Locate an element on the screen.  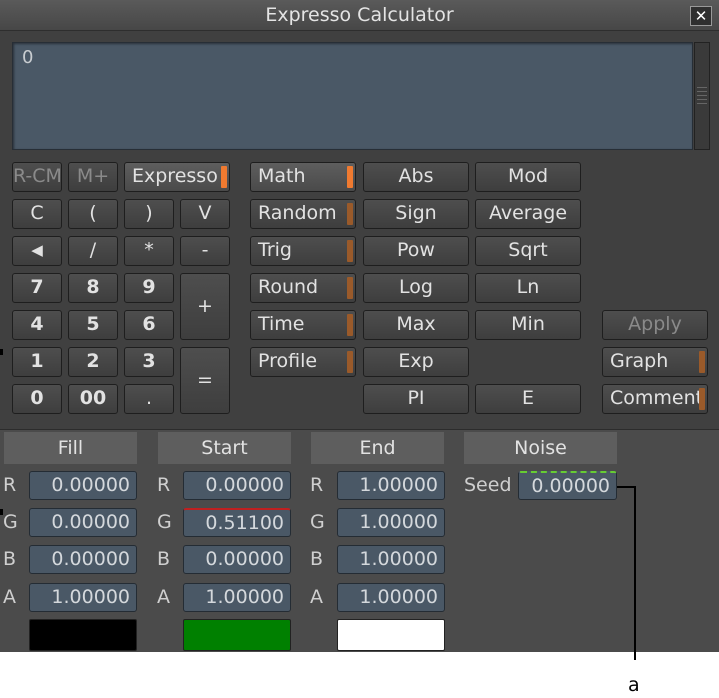
start-r-field: 0.00000 is located at coordinates (237, 485).